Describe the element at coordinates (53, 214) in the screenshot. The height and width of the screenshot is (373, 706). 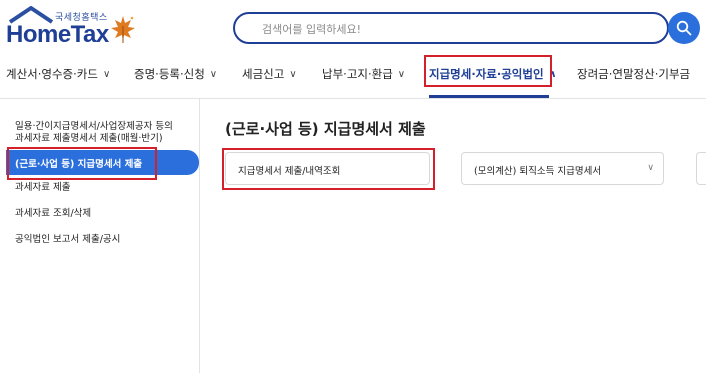
I see `sidebar-item-tax-data-search: 과세자료 조회/삭제` at that location.